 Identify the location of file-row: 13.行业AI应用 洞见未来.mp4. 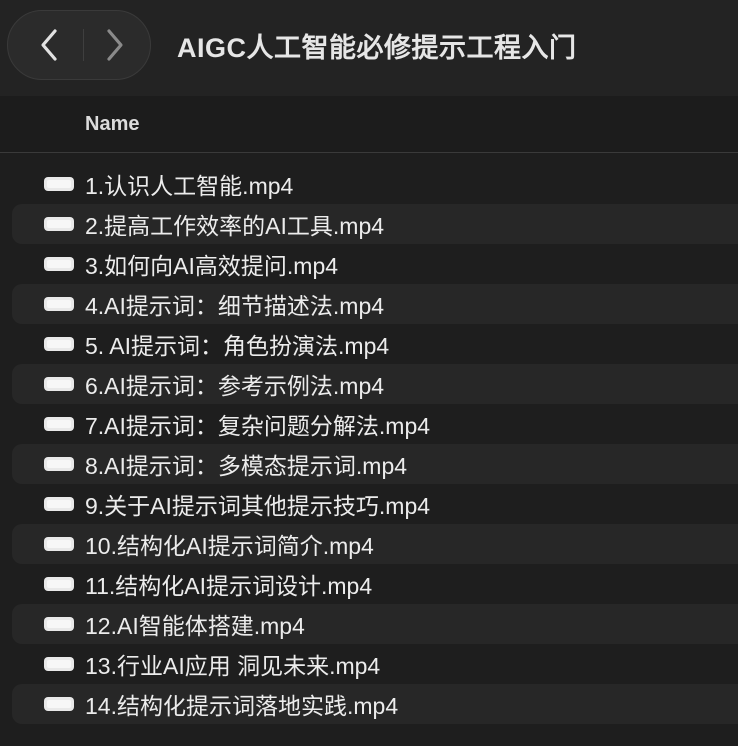
(369, 664).